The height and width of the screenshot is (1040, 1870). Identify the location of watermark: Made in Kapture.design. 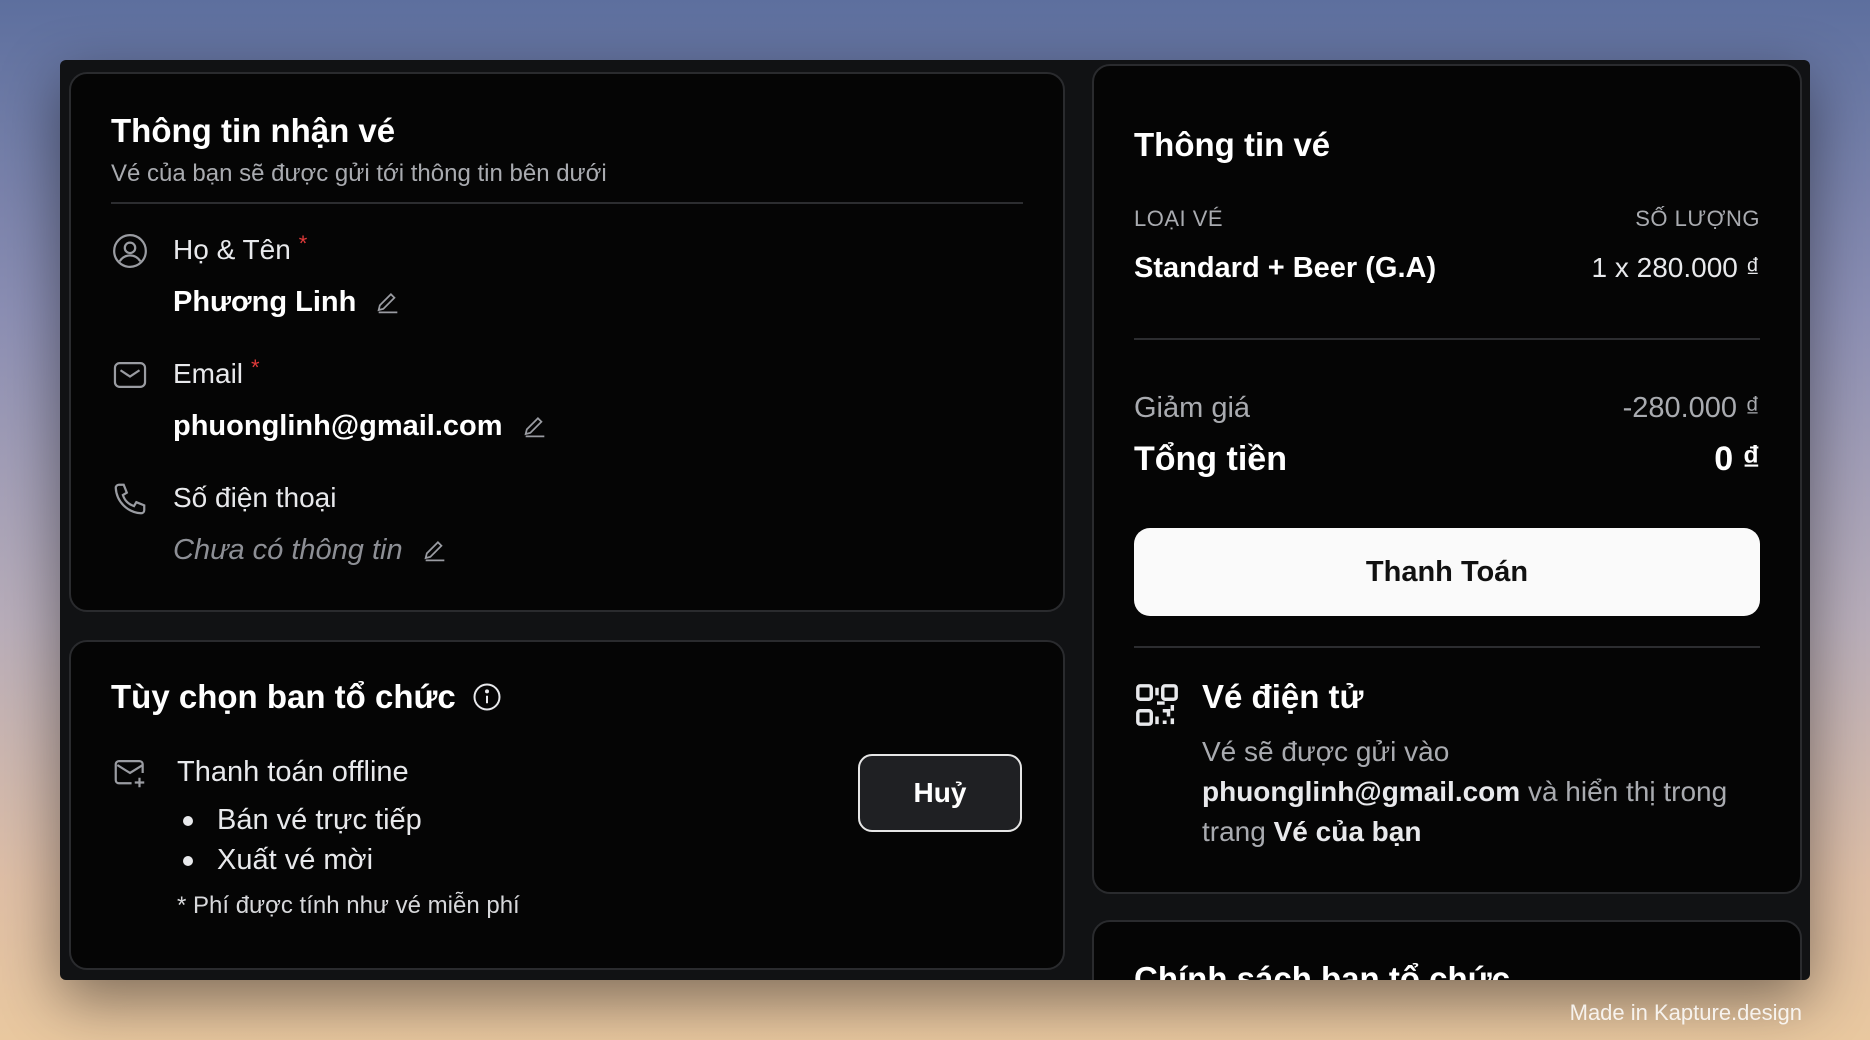
(1685, 1012).